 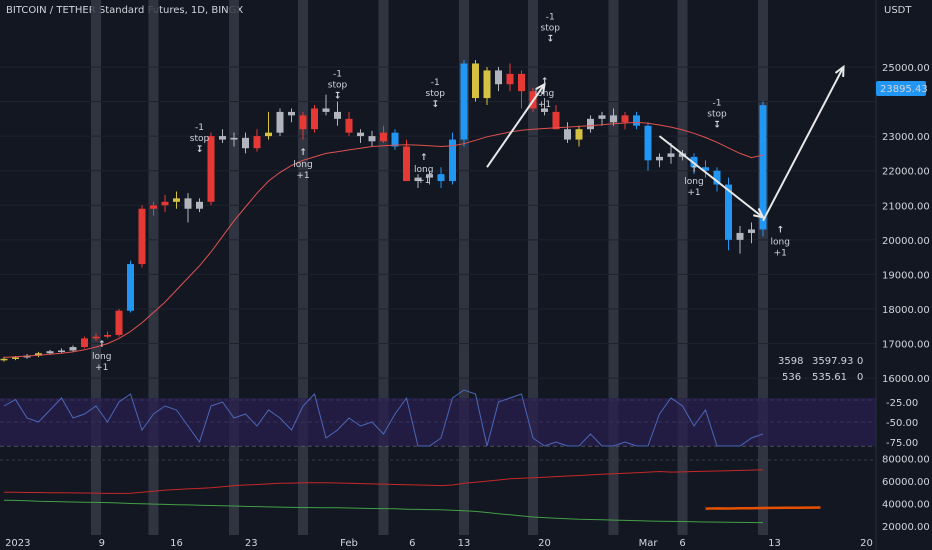 I want to click on price-tick-label: 23000.00, so click(x=906, y=137).